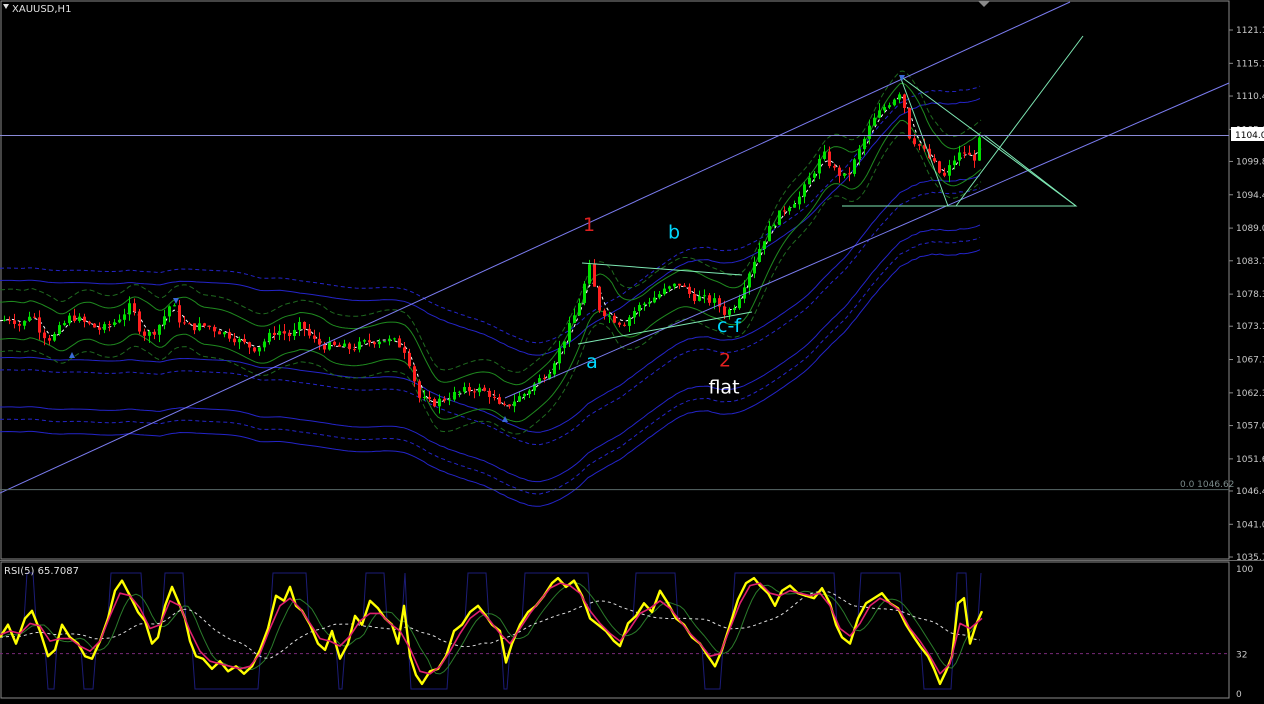 The height and width of the screenshot is (704, 1264). I want to click on wave-label-0: 1, so click(589, 225).